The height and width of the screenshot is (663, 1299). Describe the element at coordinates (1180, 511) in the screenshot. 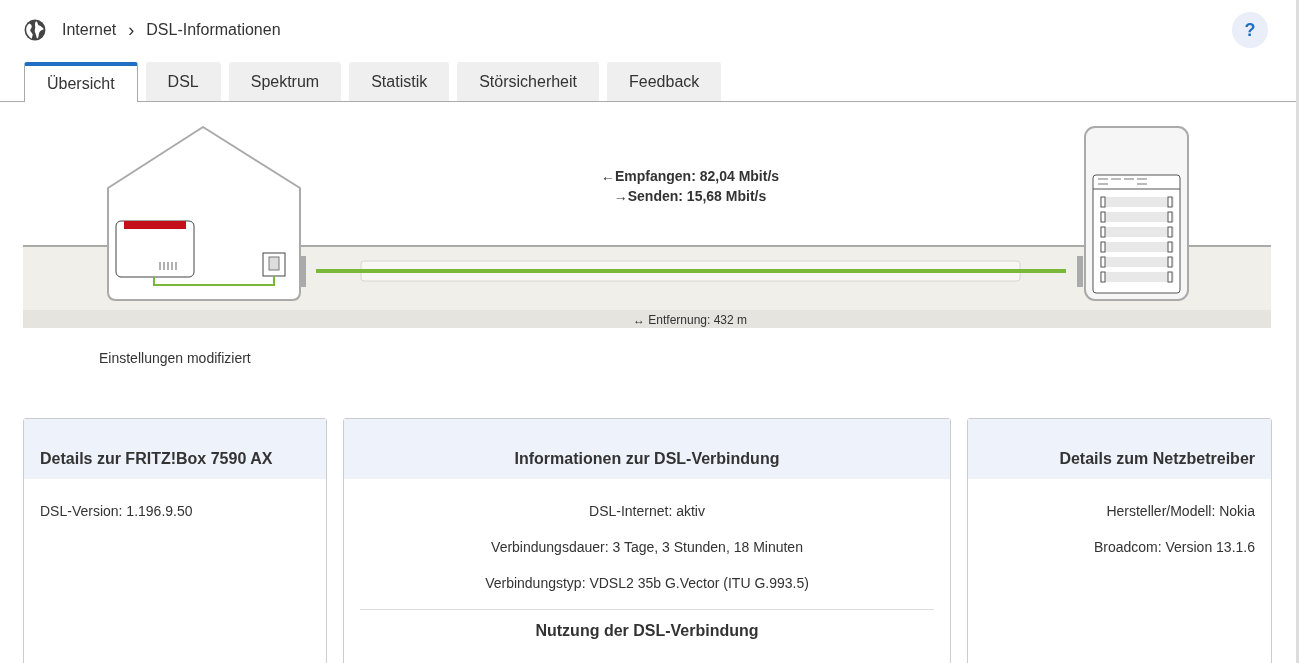

I see `info-text: Hersteller/Modell: Nokia` at that location.